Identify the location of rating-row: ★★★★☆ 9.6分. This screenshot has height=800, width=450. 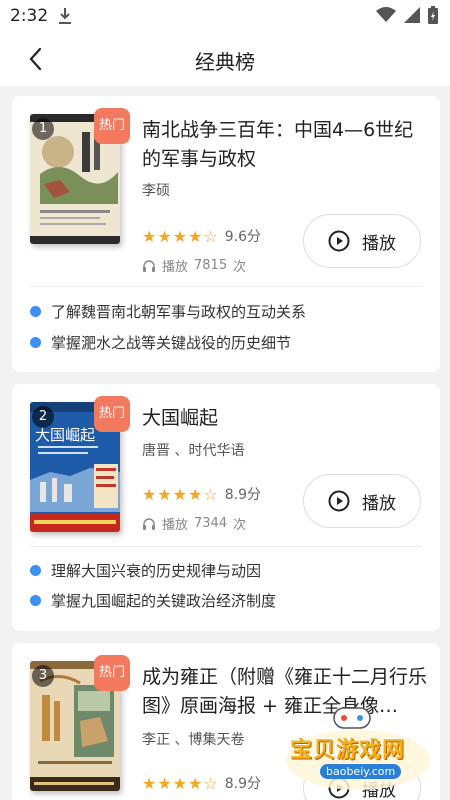
(201, 236).